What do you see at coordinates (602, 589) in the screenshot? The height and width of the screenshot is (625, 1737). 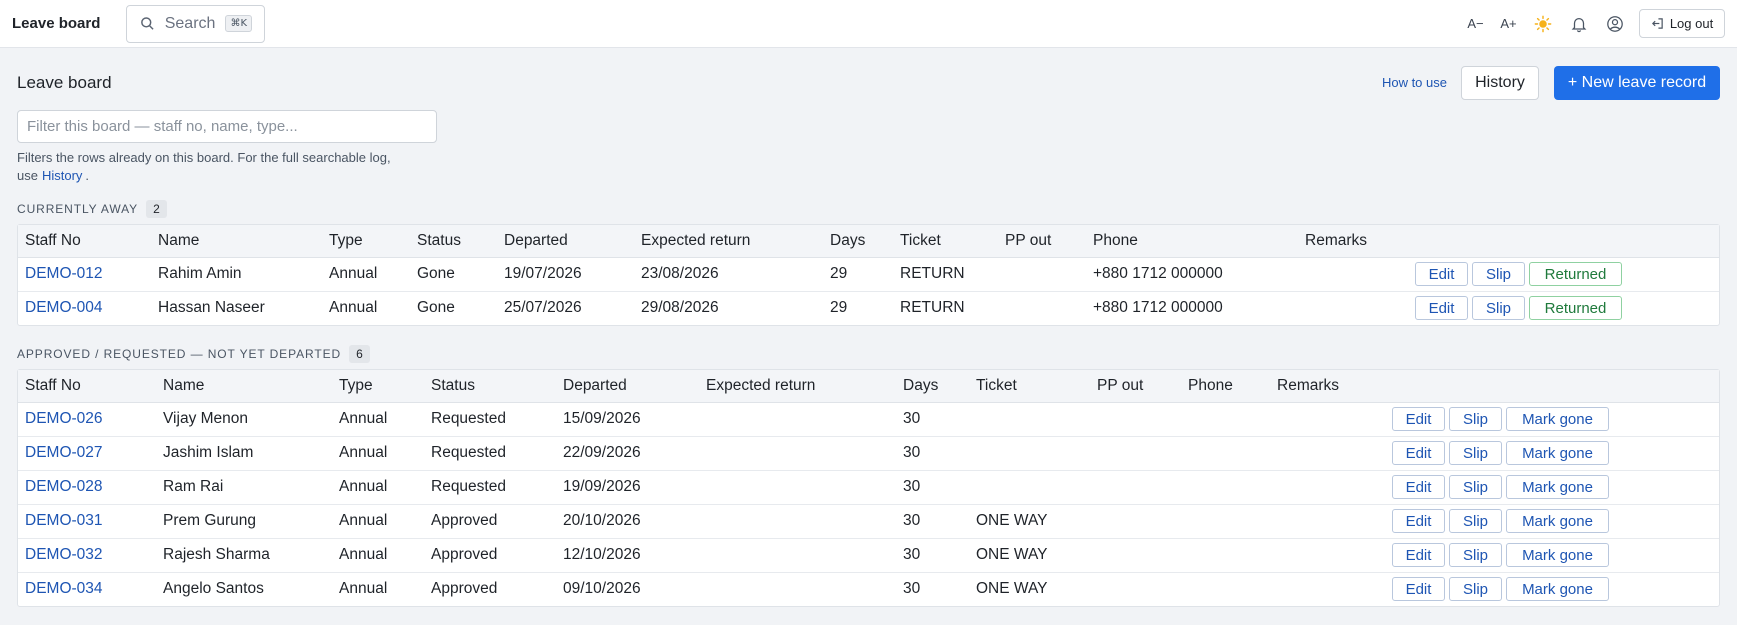 I see `cell-departed: 09/10/2026` at bounding box center [602, 589].